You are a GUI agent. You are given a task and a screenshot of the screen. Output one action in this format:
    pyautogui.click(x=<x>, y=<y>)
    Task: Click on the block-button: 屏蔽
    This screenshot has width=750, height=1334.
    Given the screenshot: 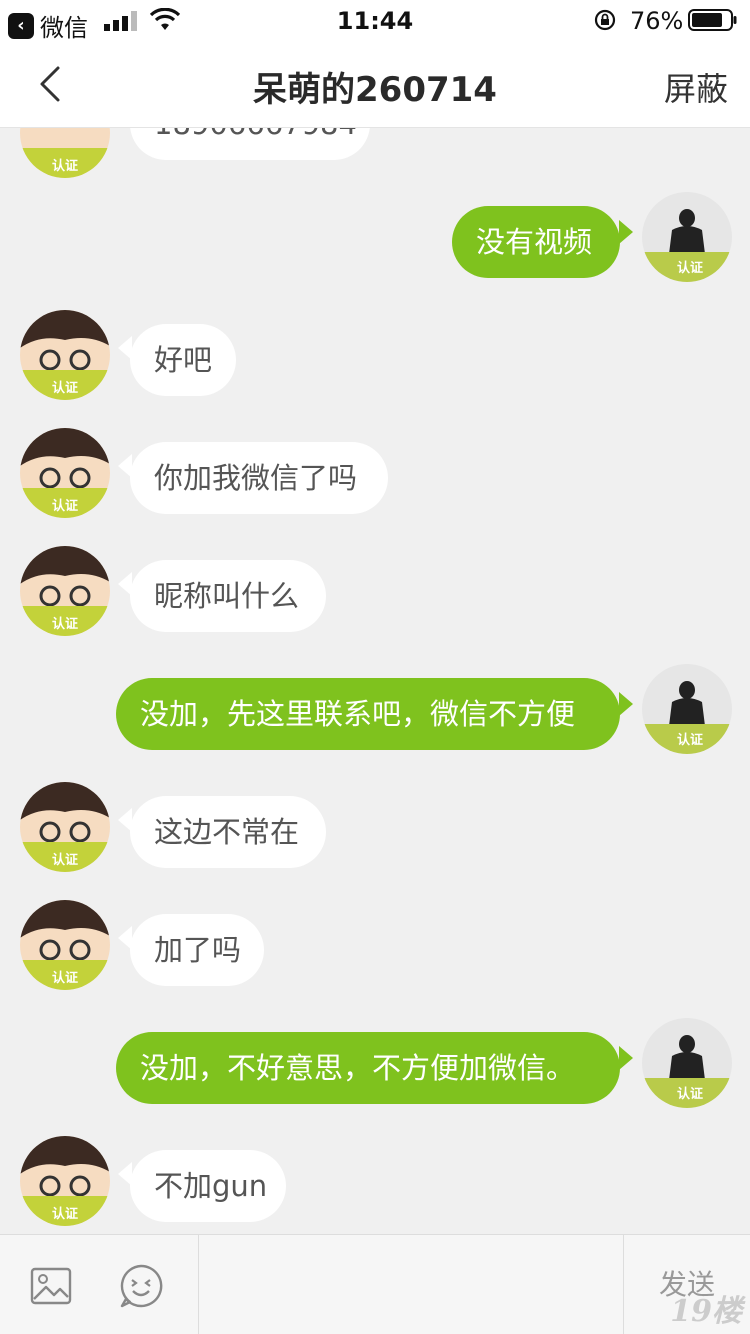 What is the action you would take?
    pyautogui.click(x=696, y=87)
    